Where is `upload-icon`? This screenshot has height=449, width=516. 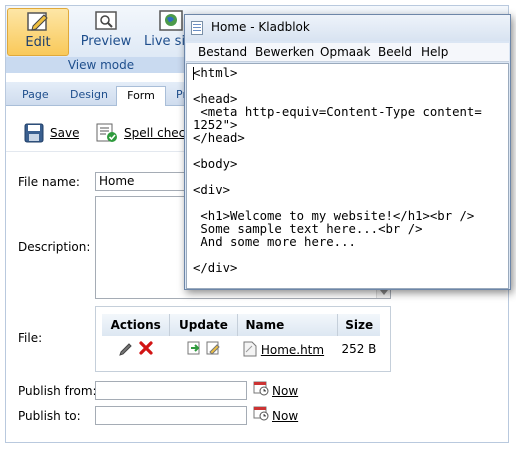 upload-icon is located at coordinates (194, 348).